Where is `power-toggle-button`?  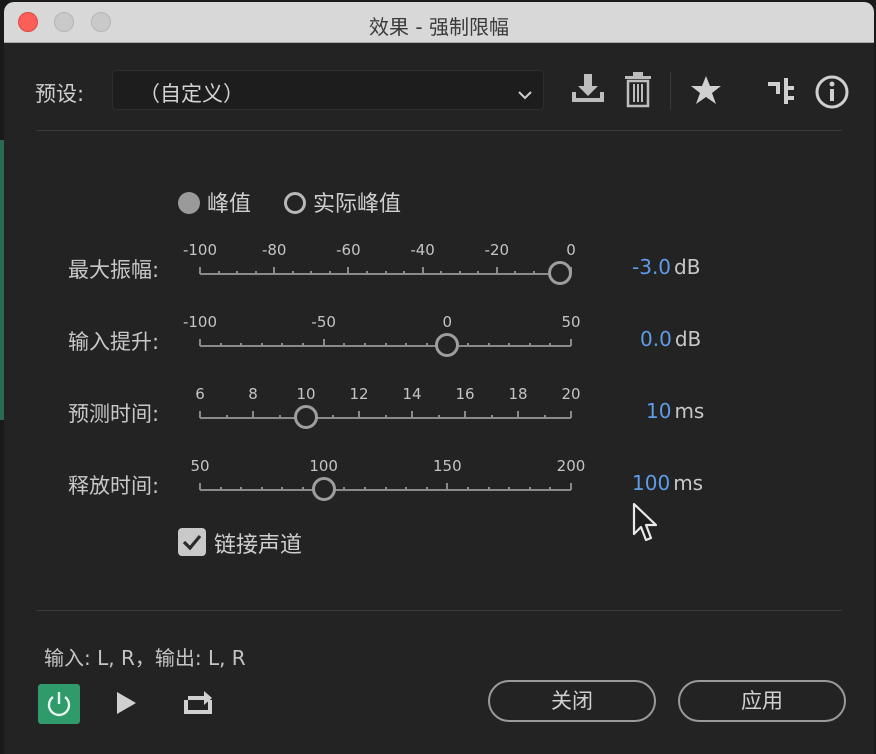 power-toggle-button is located at coordinates (59, 704).